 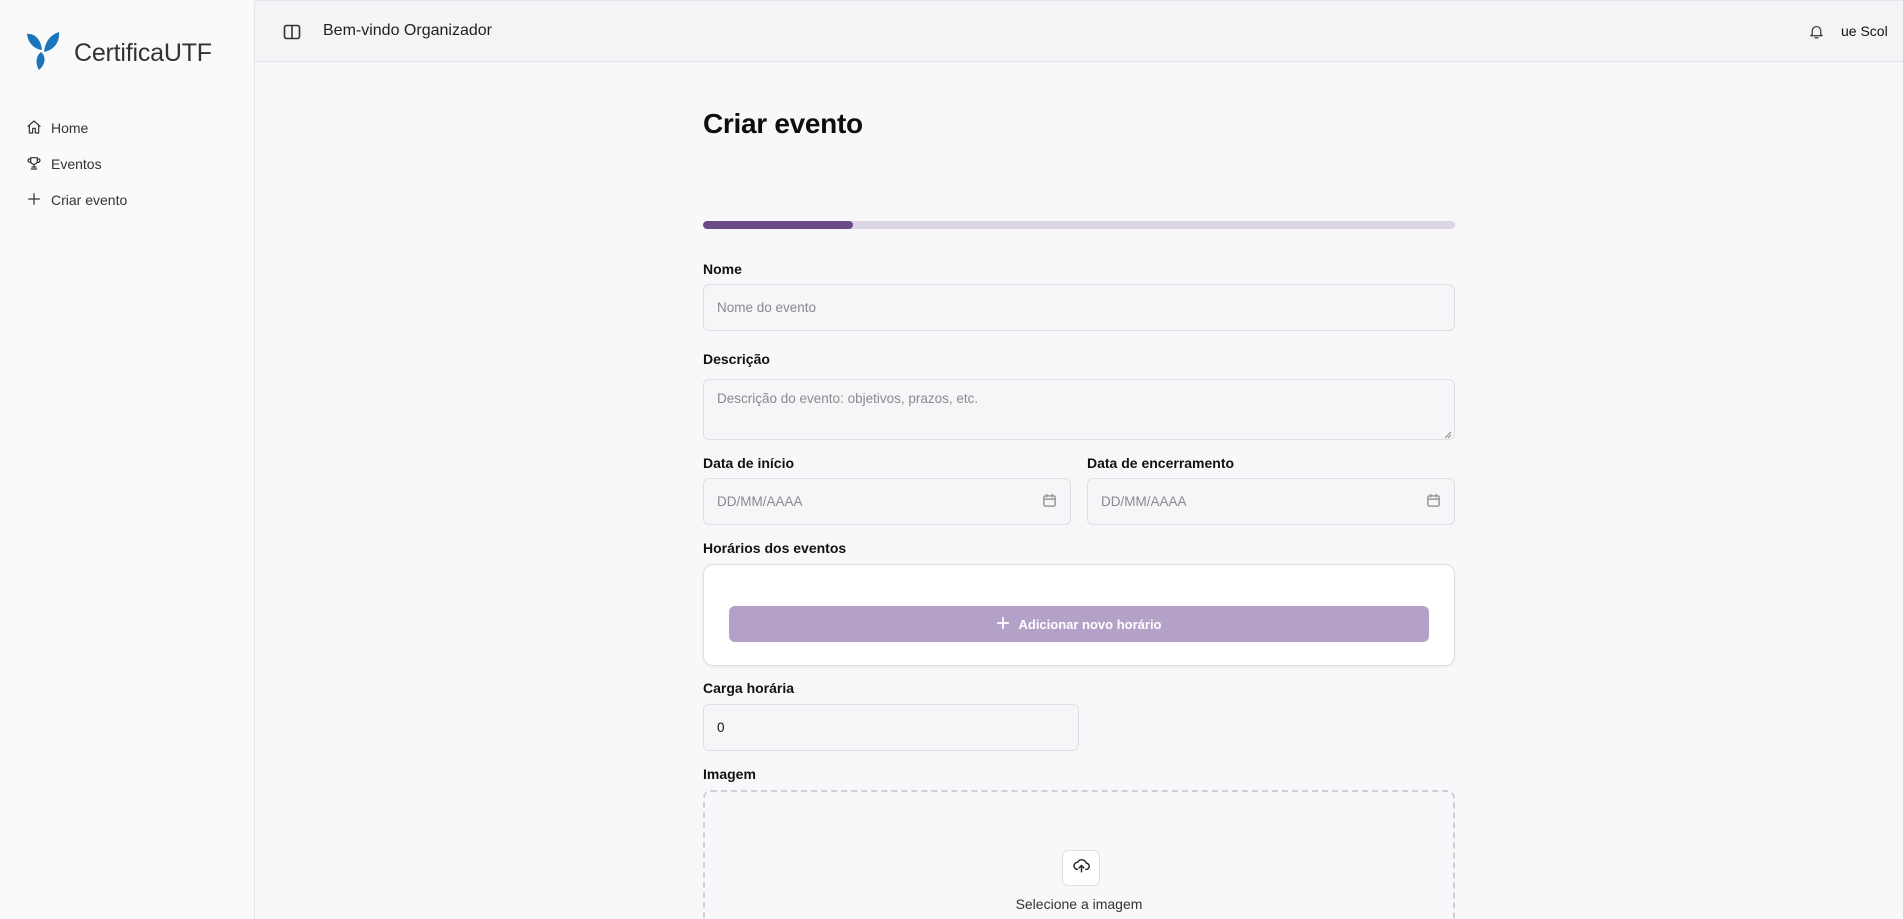 I want to click on sidebar-item-criar-evento: Criar evento, so click(x=76, y=200).